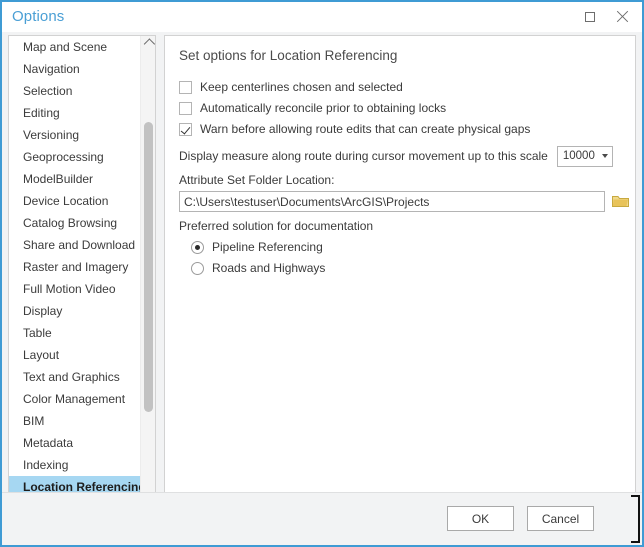 The image size is (644, 547). I want to click on sidebar-item-text-and-graphics: Text and Graphics, so click(74, 377).